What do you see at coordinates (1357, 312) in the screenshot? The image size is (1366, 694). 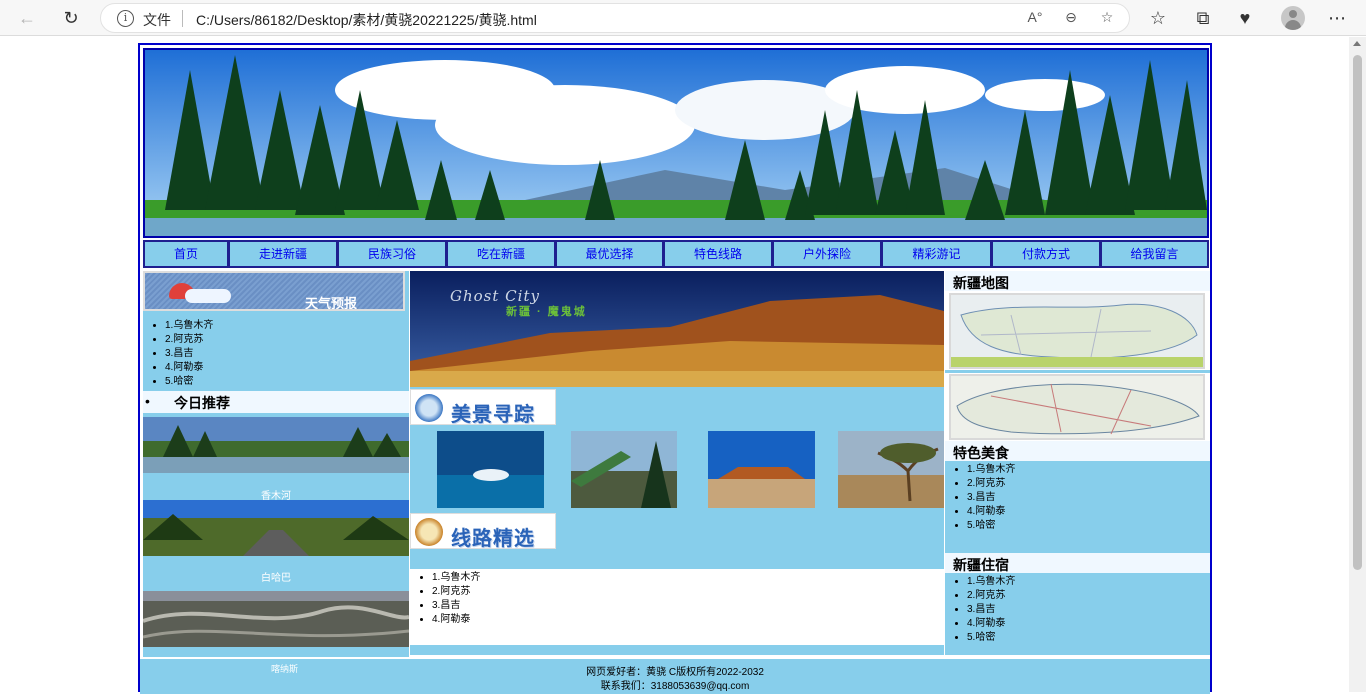 I see `scrollbar-thumb` at bounding box center [1357, 312].